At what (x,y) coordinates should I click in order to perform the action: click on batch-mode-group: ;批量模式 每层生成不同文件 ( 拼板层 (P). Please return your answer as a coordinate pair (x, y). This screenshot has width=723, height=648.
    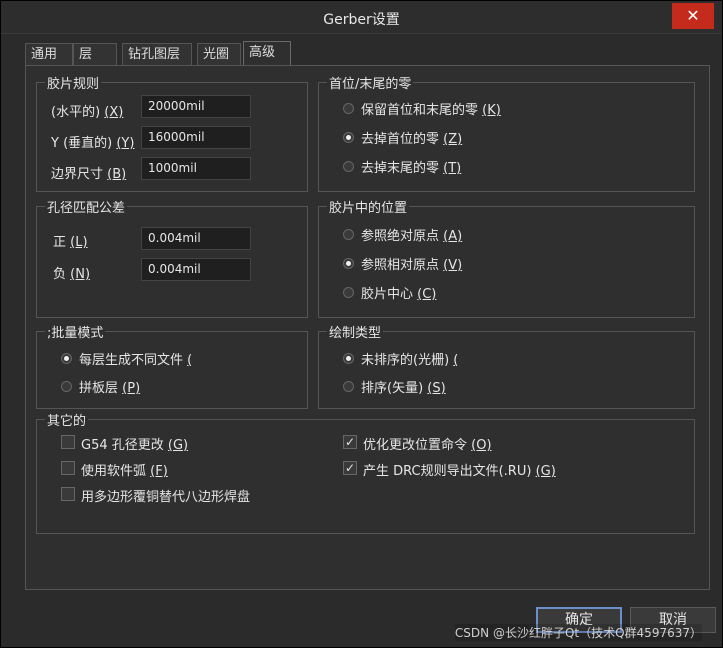
    Looking at the image, I should click on (172, 365).